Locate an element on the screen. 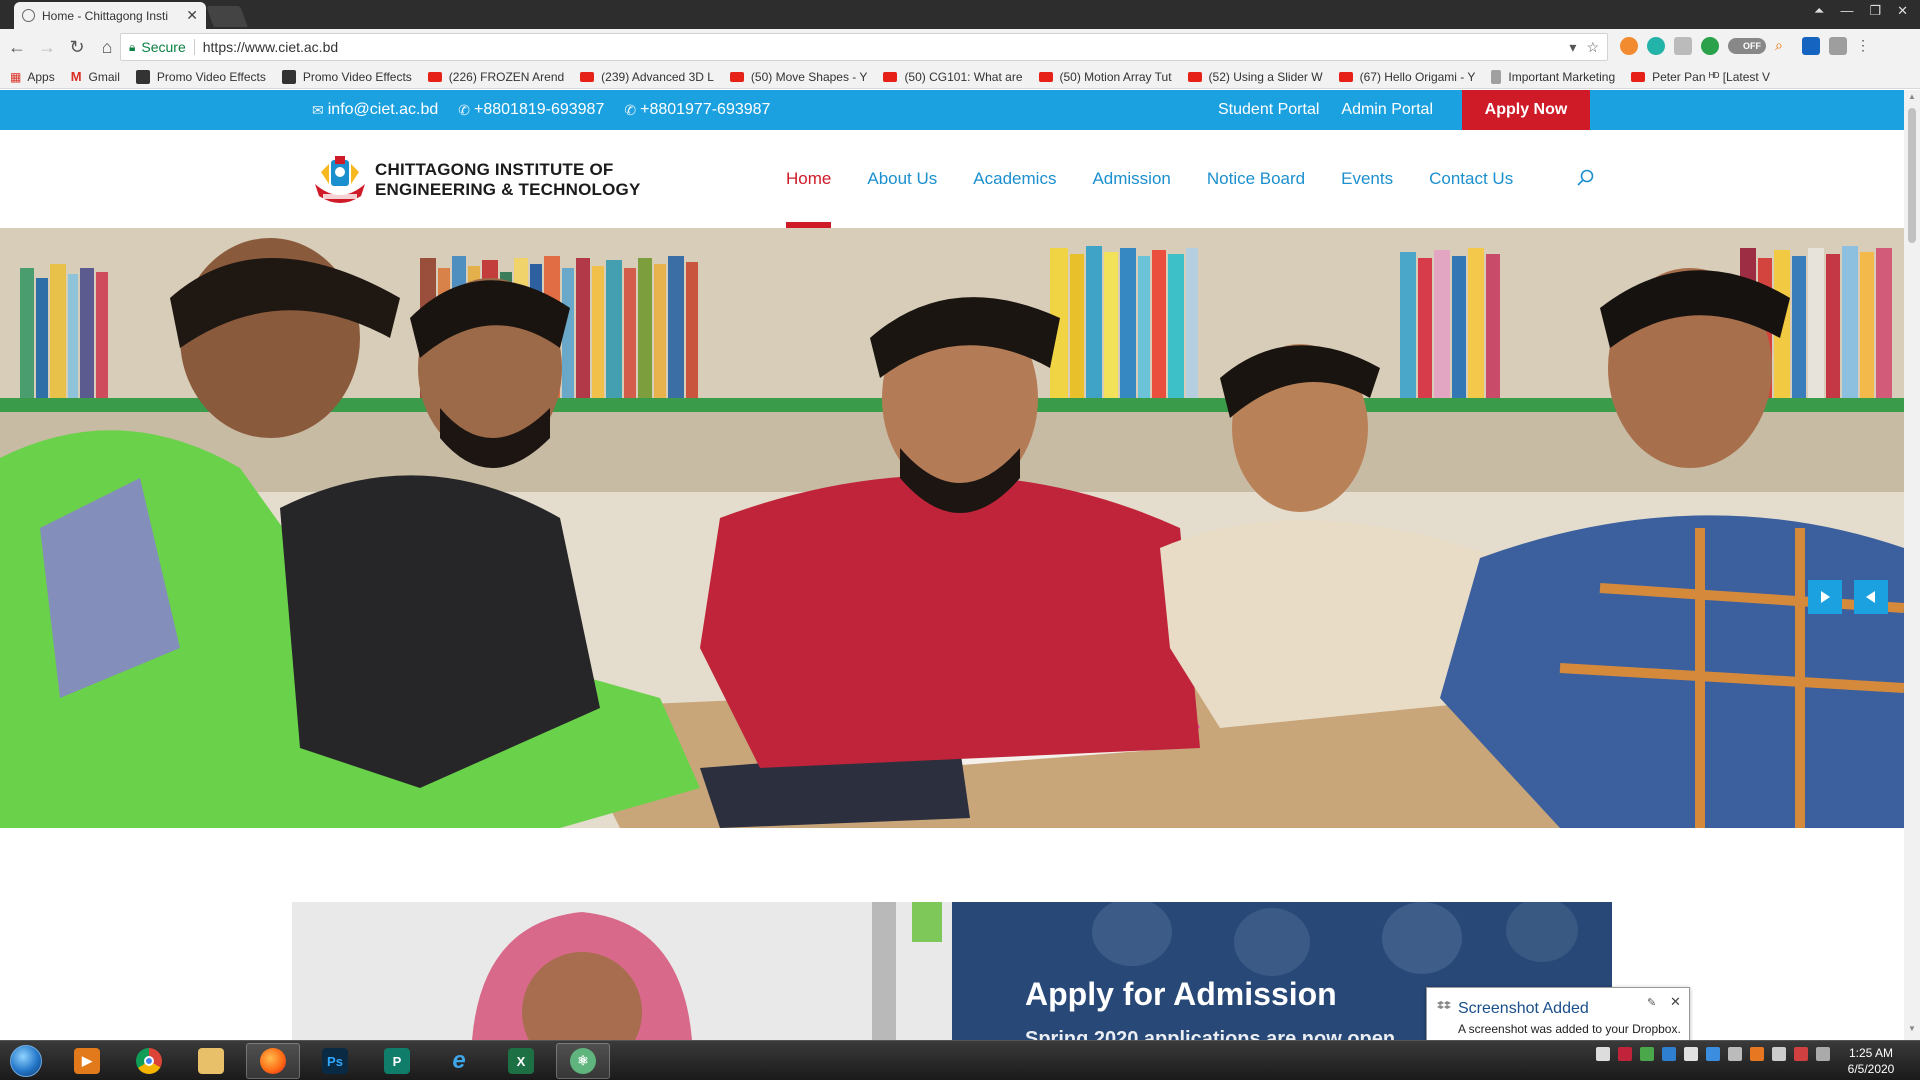  tab-close-icon: ✕ is located at coordinates (192, 15).